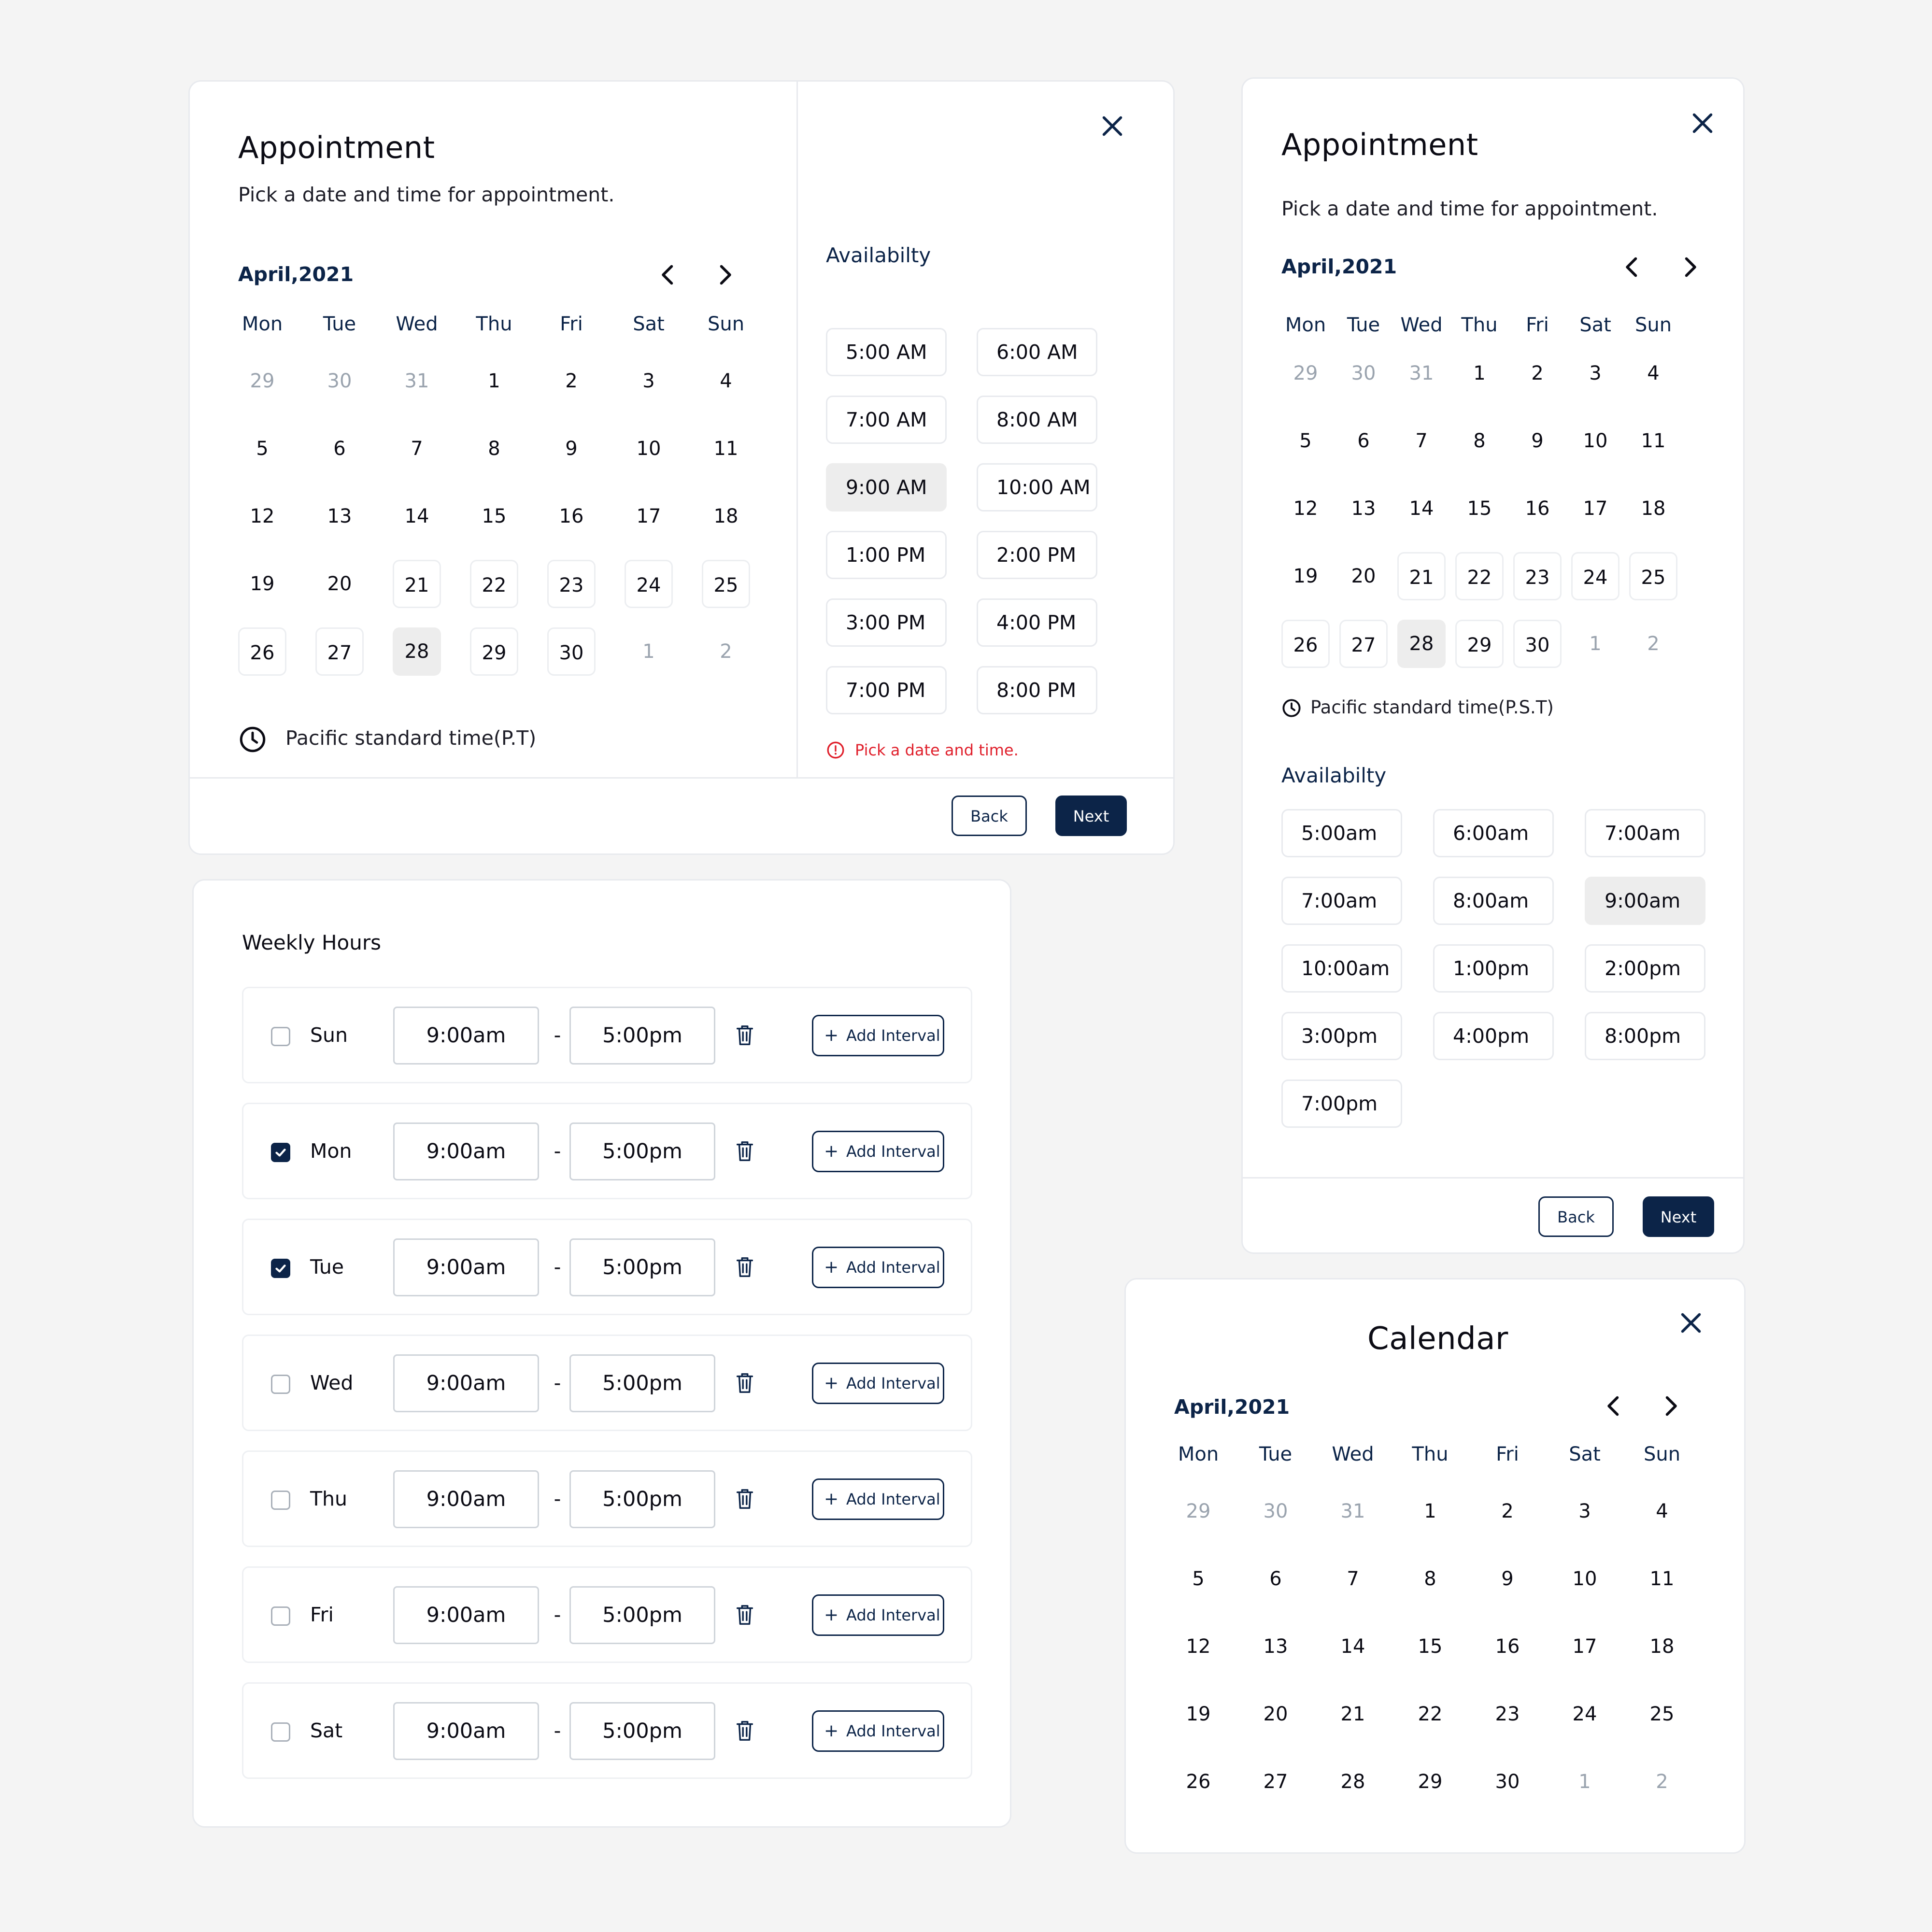 The image size is (1932, 1932). Describe the element at coordinates (1353, 1646) in the screenshot. I see `calendar-day: 14` at that location.